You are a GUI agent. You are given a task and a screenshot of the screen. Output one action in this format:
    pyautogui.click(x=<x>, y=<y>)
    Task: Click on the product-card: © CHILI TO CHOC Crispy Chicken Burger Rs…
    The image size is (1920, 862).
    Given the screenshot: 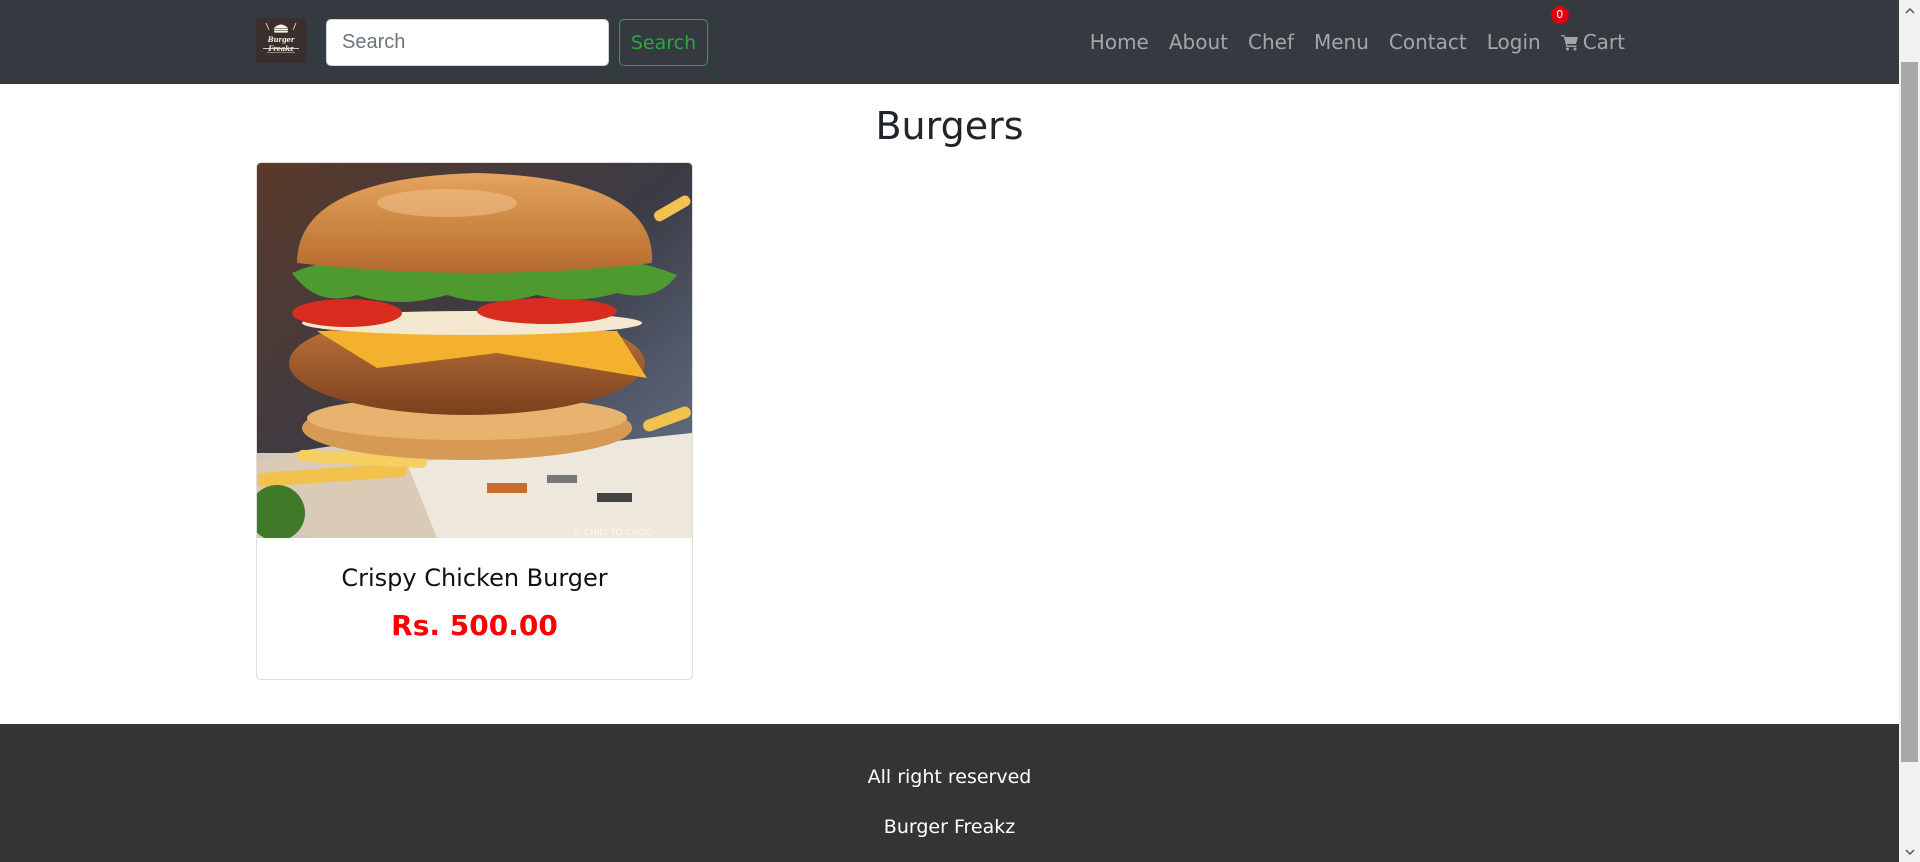 What is the action you would take?
    pyautogui.click(x=474, y=421)
    